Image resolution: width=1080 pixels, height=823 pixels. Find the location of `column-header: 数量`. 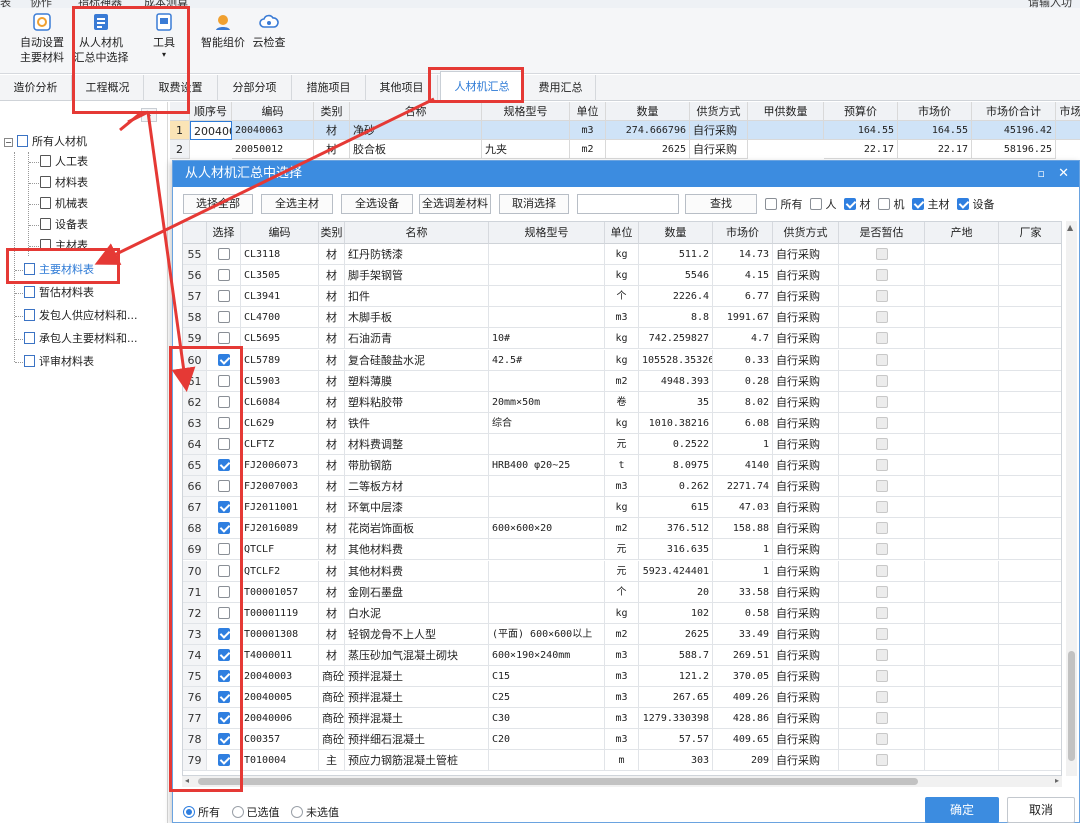

column-header: 数量 is located at coordinates (676, 233).